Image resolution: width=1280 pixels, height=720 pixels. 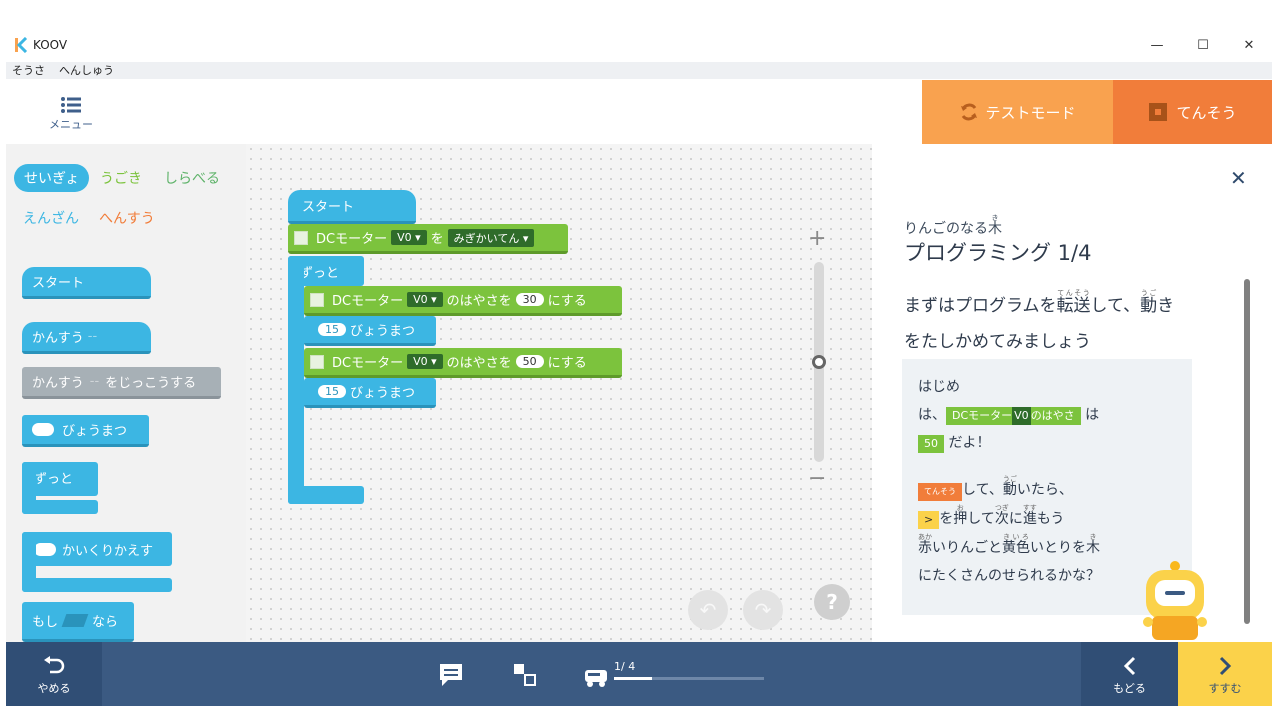 I want to click on comment-icon, so click(x=451, y=675).